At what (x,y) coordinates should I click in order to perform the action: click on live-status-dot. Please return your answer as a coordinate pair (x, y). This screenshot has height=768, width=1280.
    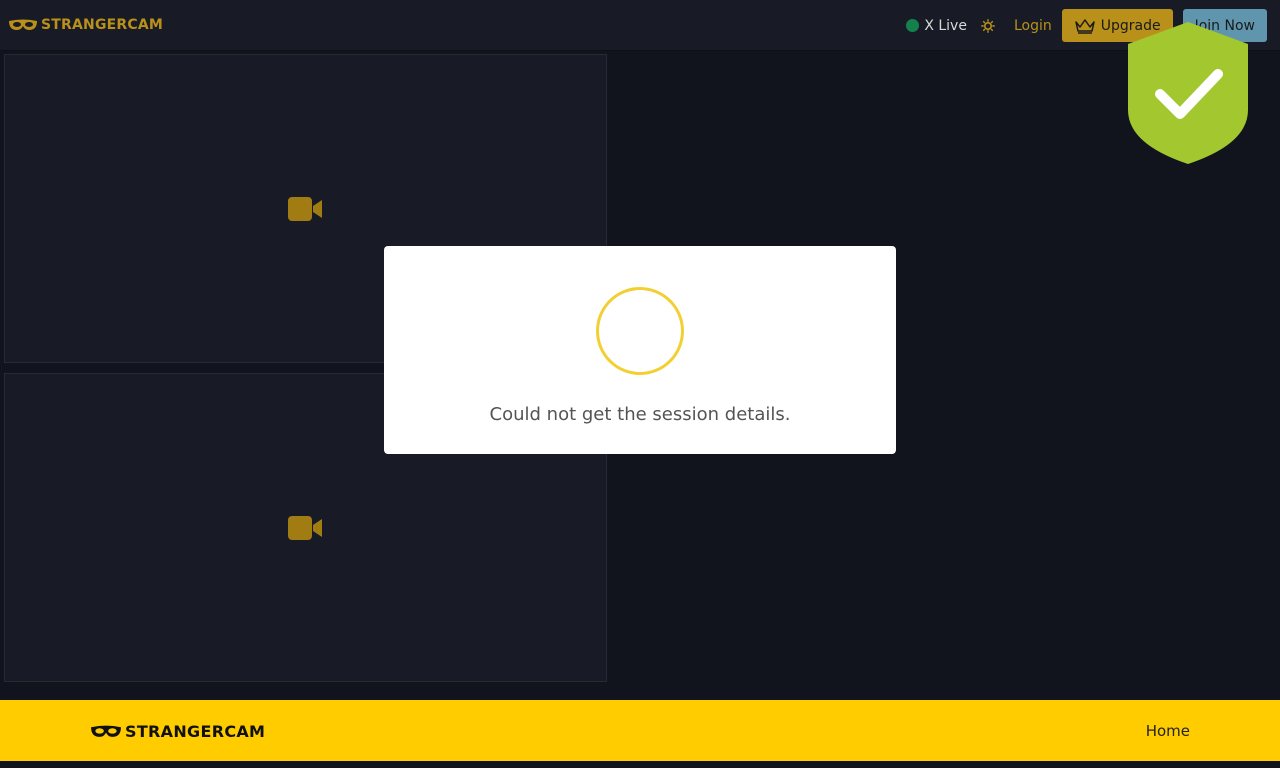
    Looking at the image, I should click on (913, 25).